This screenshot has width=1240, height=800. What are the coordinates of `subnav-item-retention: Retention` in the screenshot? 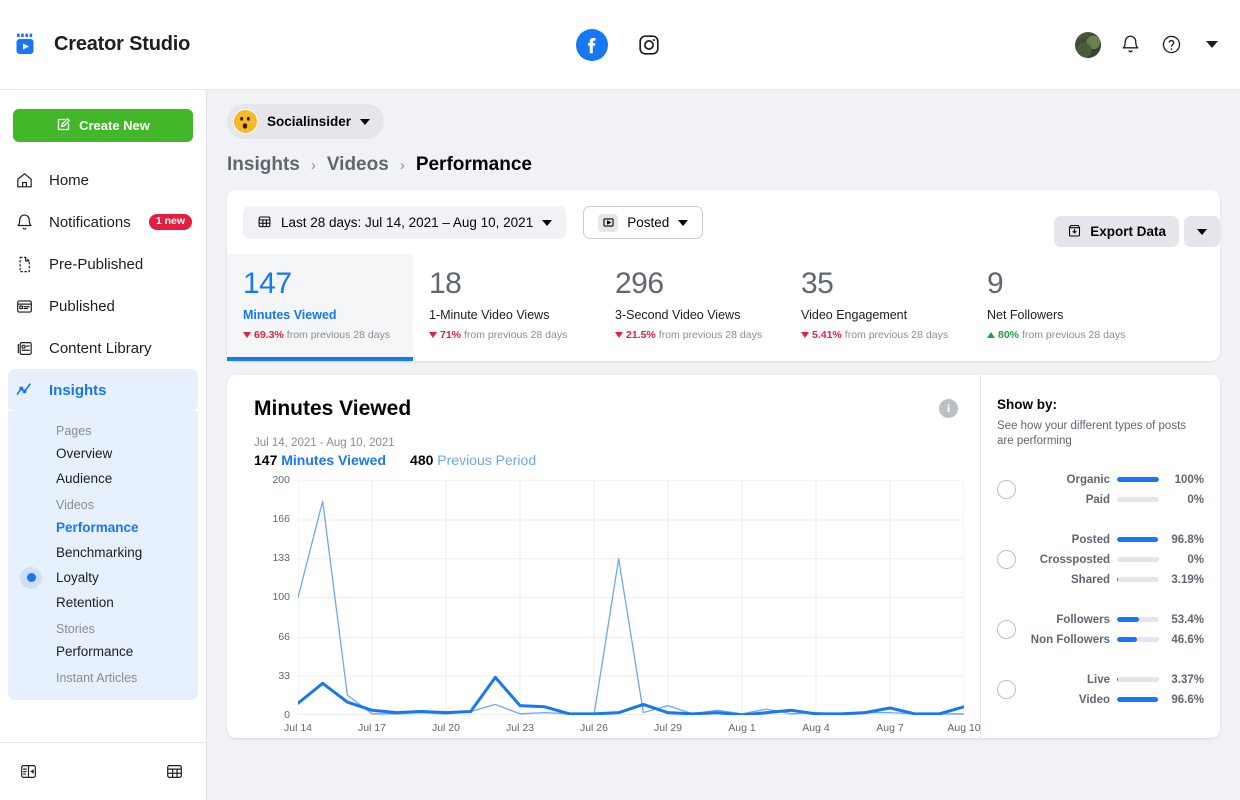 It's located at (103, 602).